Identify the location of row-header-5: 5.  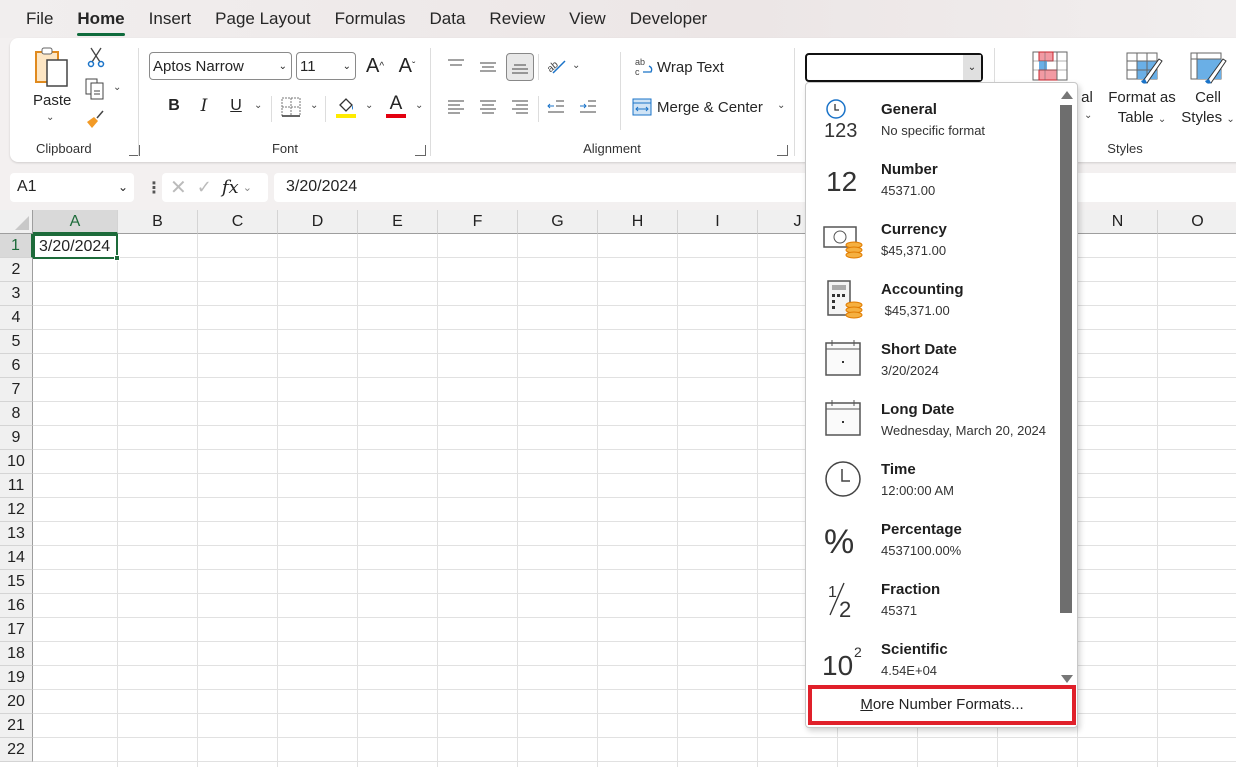
(16, 342).